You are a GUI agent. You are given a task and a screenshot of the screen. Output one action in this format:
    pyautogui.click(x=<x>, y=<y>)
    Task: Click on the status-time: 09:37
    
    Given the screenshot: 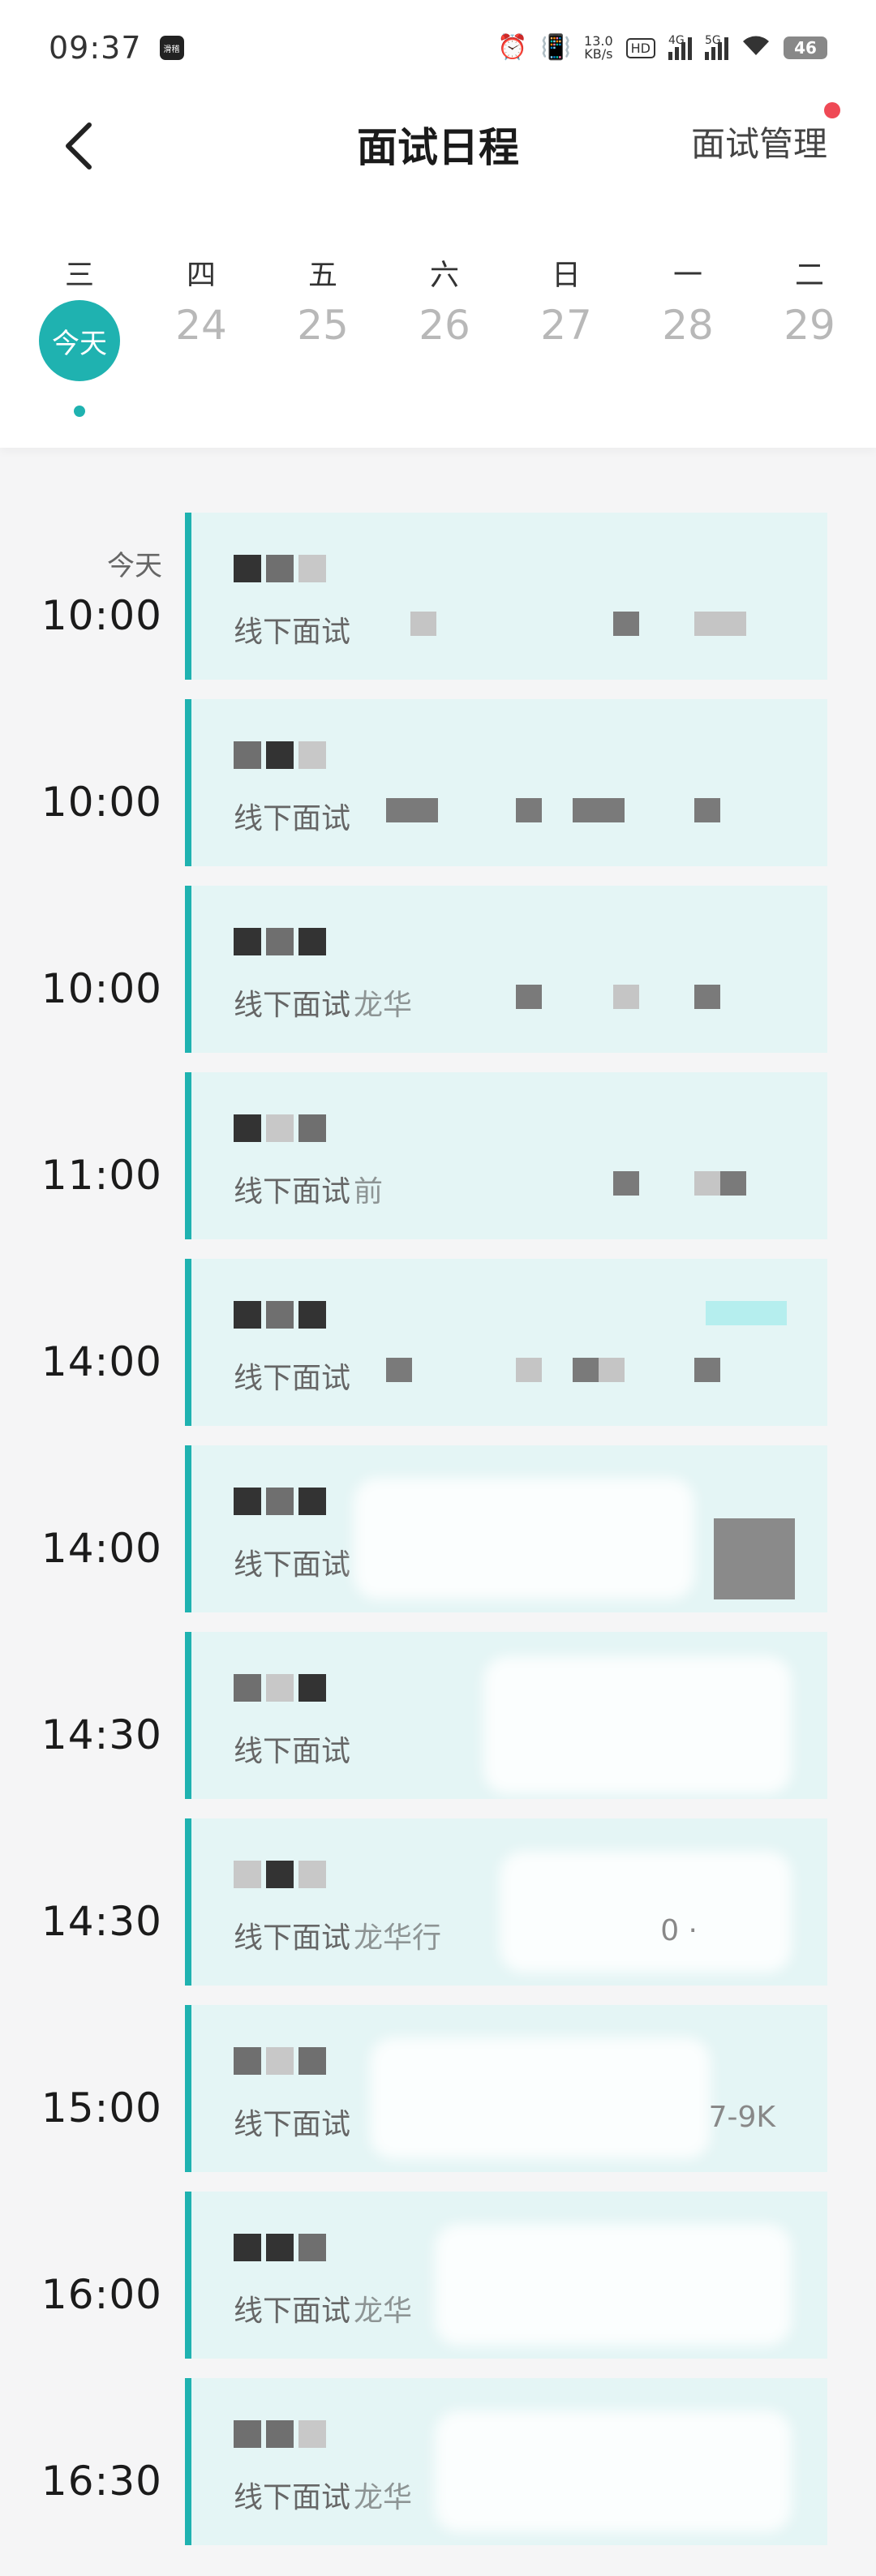 What is the action you would take?
    pyautogui.click(x=95, y=48)
    